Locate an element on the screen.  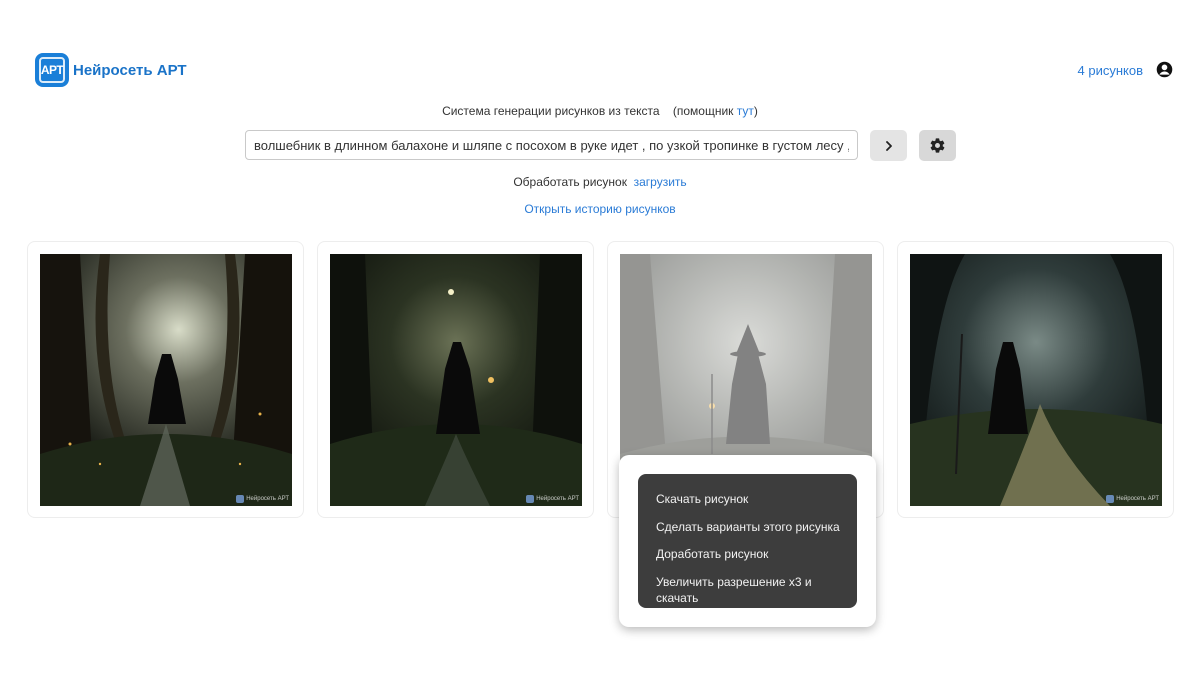
process-label: Обработать рисунок is located at coordinates (570, 182).